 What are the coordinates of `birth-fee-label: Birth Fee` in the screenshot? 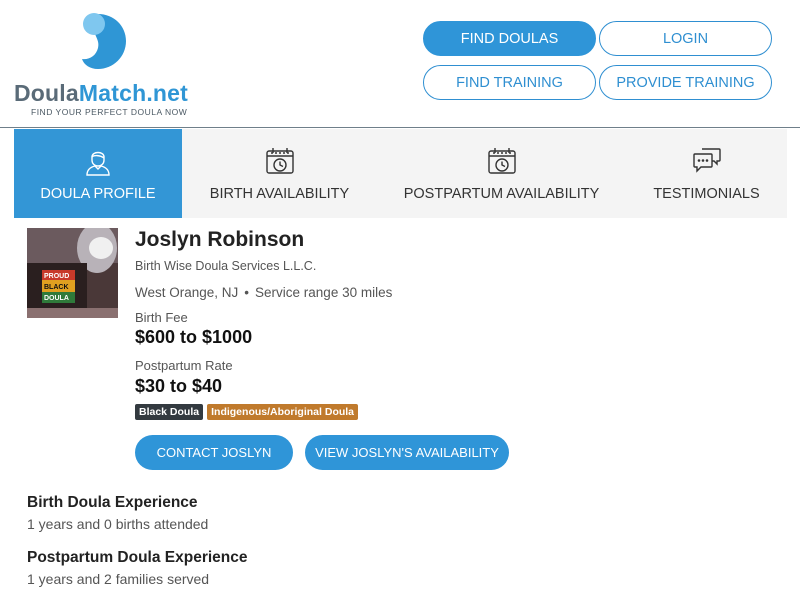 It's located at (161, 317).